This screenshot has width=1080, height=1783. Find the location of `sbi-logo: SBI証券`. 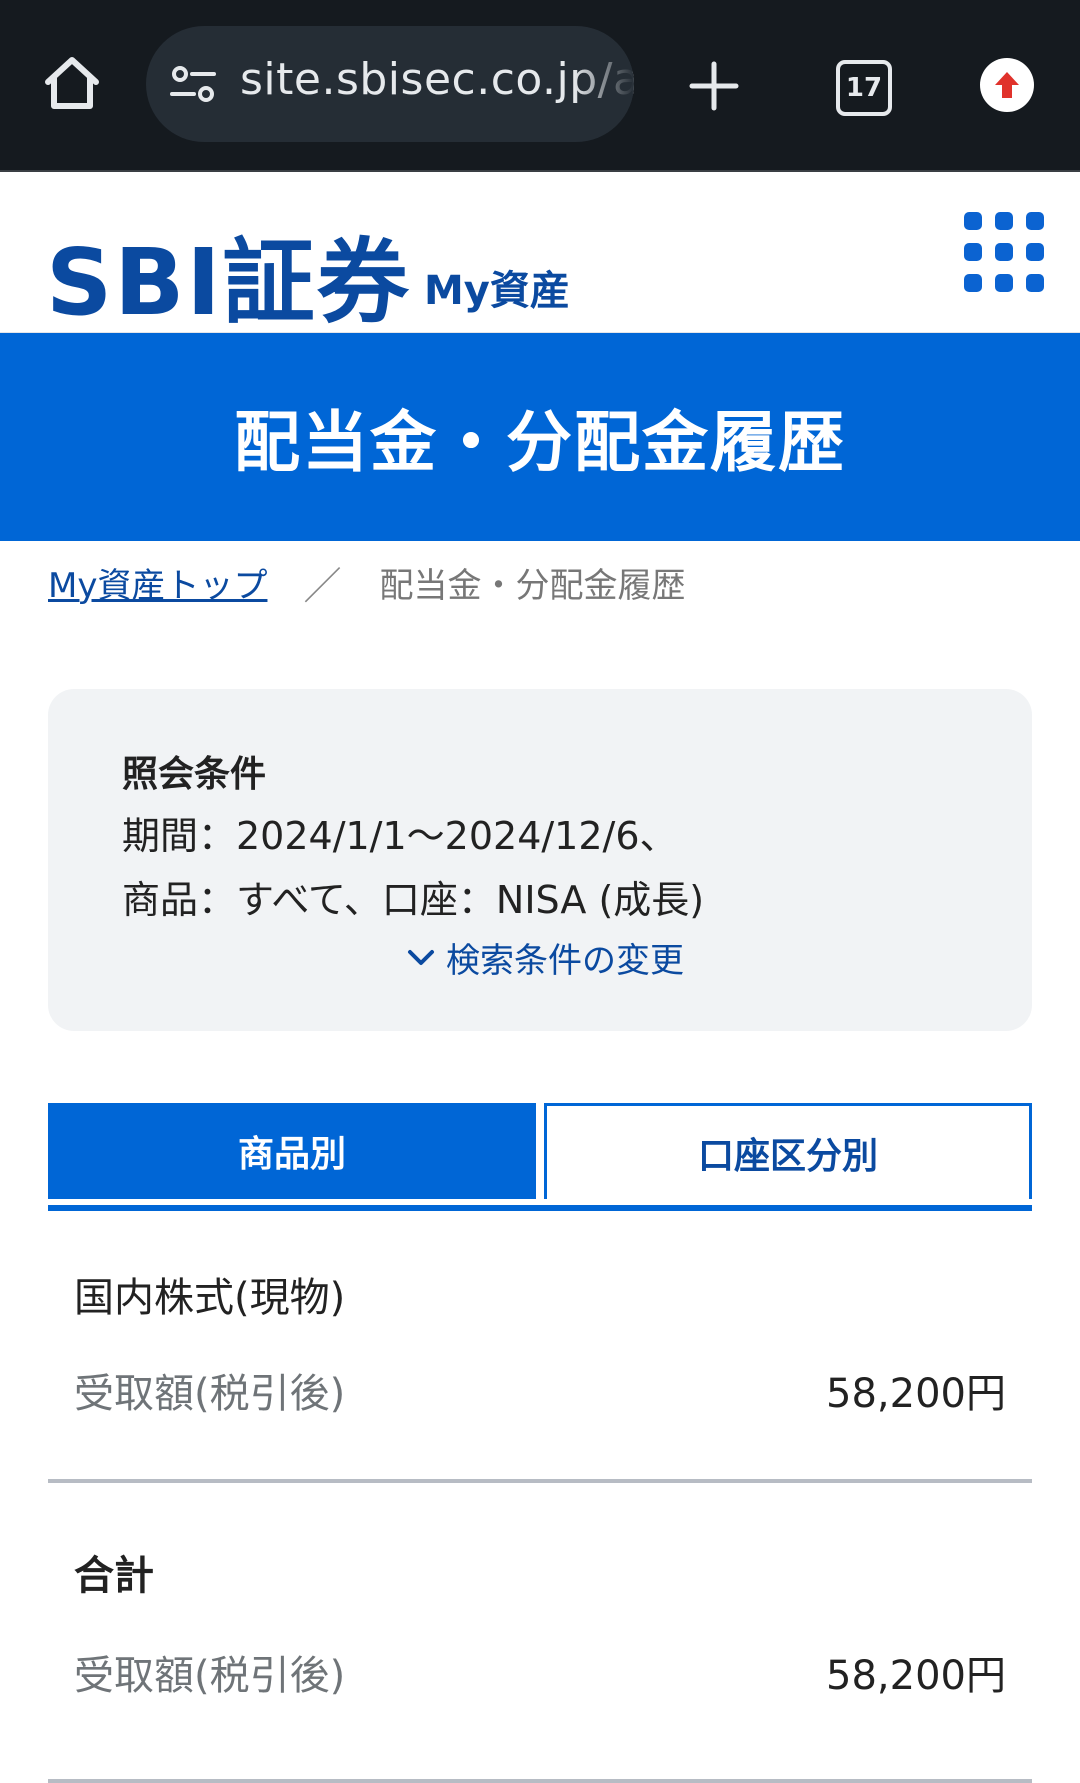

sbi-logo: SBI証券 is located at coordinates (228, 274).